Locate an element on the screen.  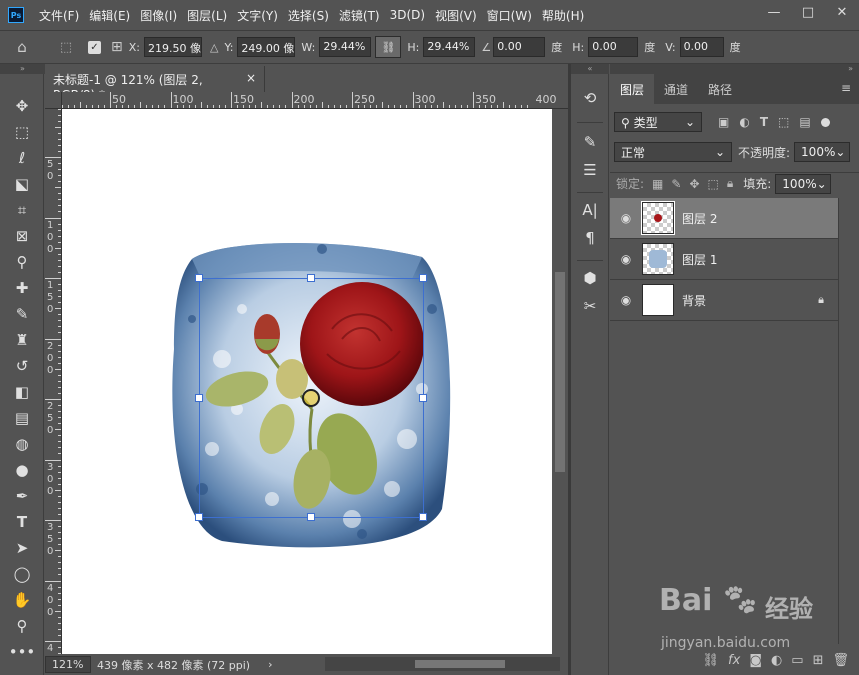
lasso-tool-icon: ℓ is located at coordinates (22, 158).